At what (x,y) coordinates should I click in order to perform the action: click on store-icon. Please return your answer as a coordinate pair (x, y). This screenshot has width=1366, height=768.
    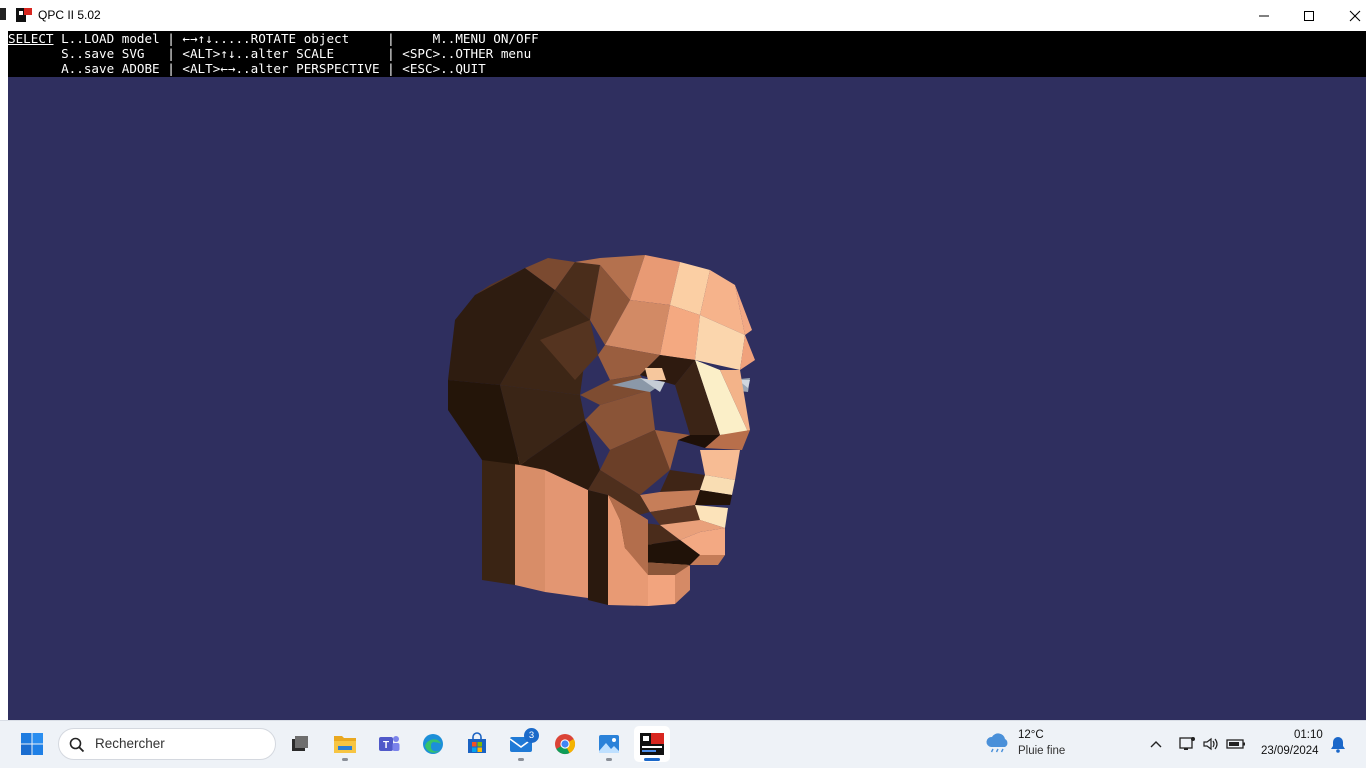
    Looking at the image, I should click on (477, 742).